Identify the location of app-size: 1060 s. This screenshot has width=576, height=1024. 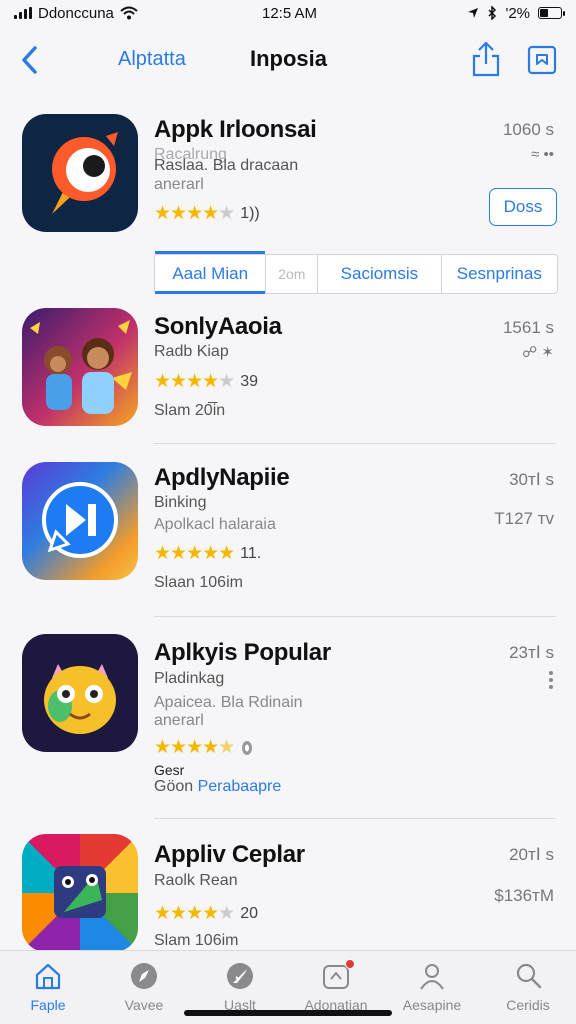
(528, 129).